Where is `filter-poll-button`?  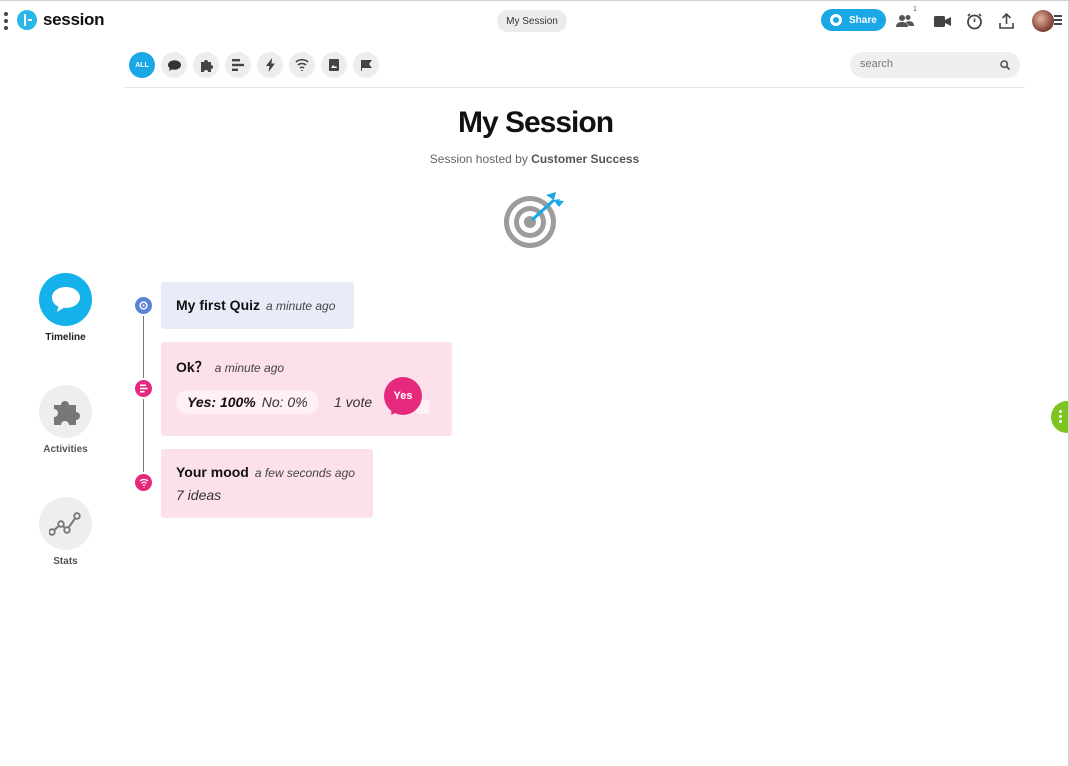
filter-poll-button is located at coordinates (238, 65).